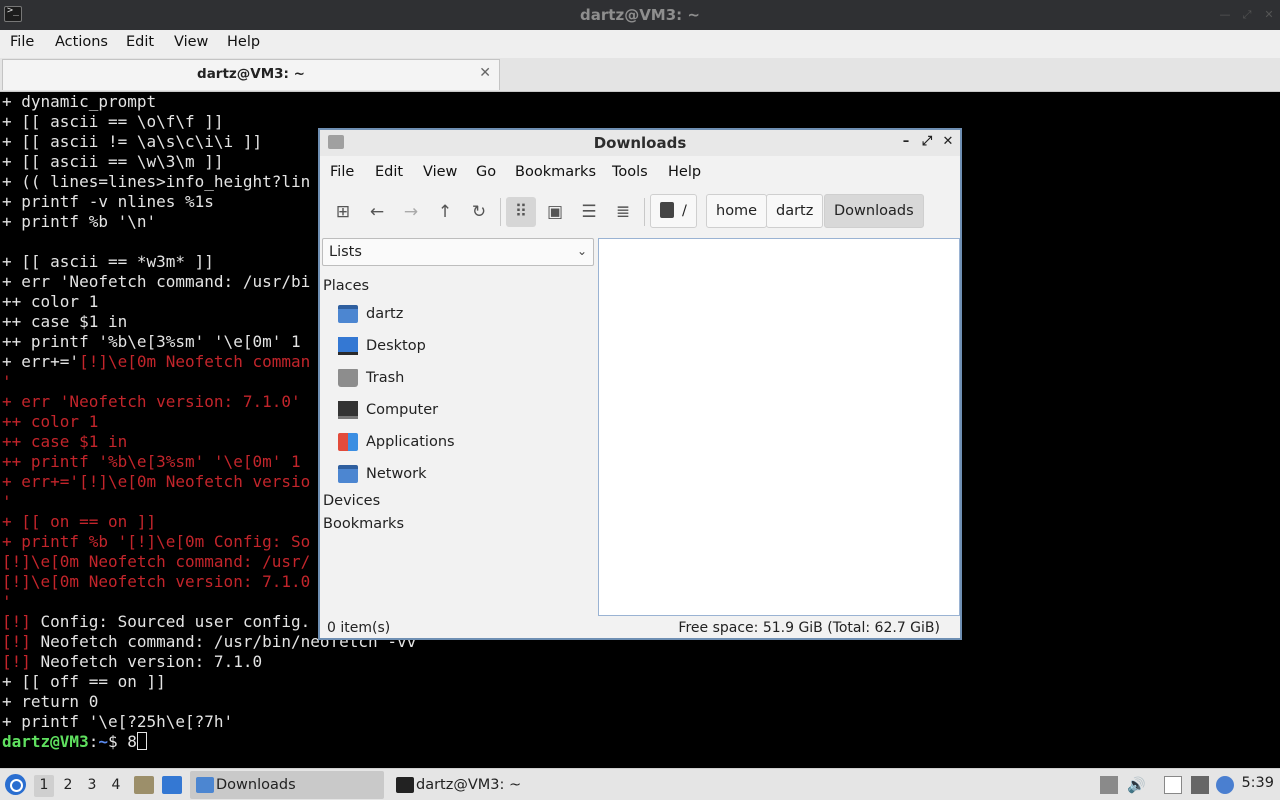 Image resolution: width=1280 pixels, height=800 pixels. I want to click on file-manager-titlebar: Downloads – ⤢ ✕, so click(640, 143).